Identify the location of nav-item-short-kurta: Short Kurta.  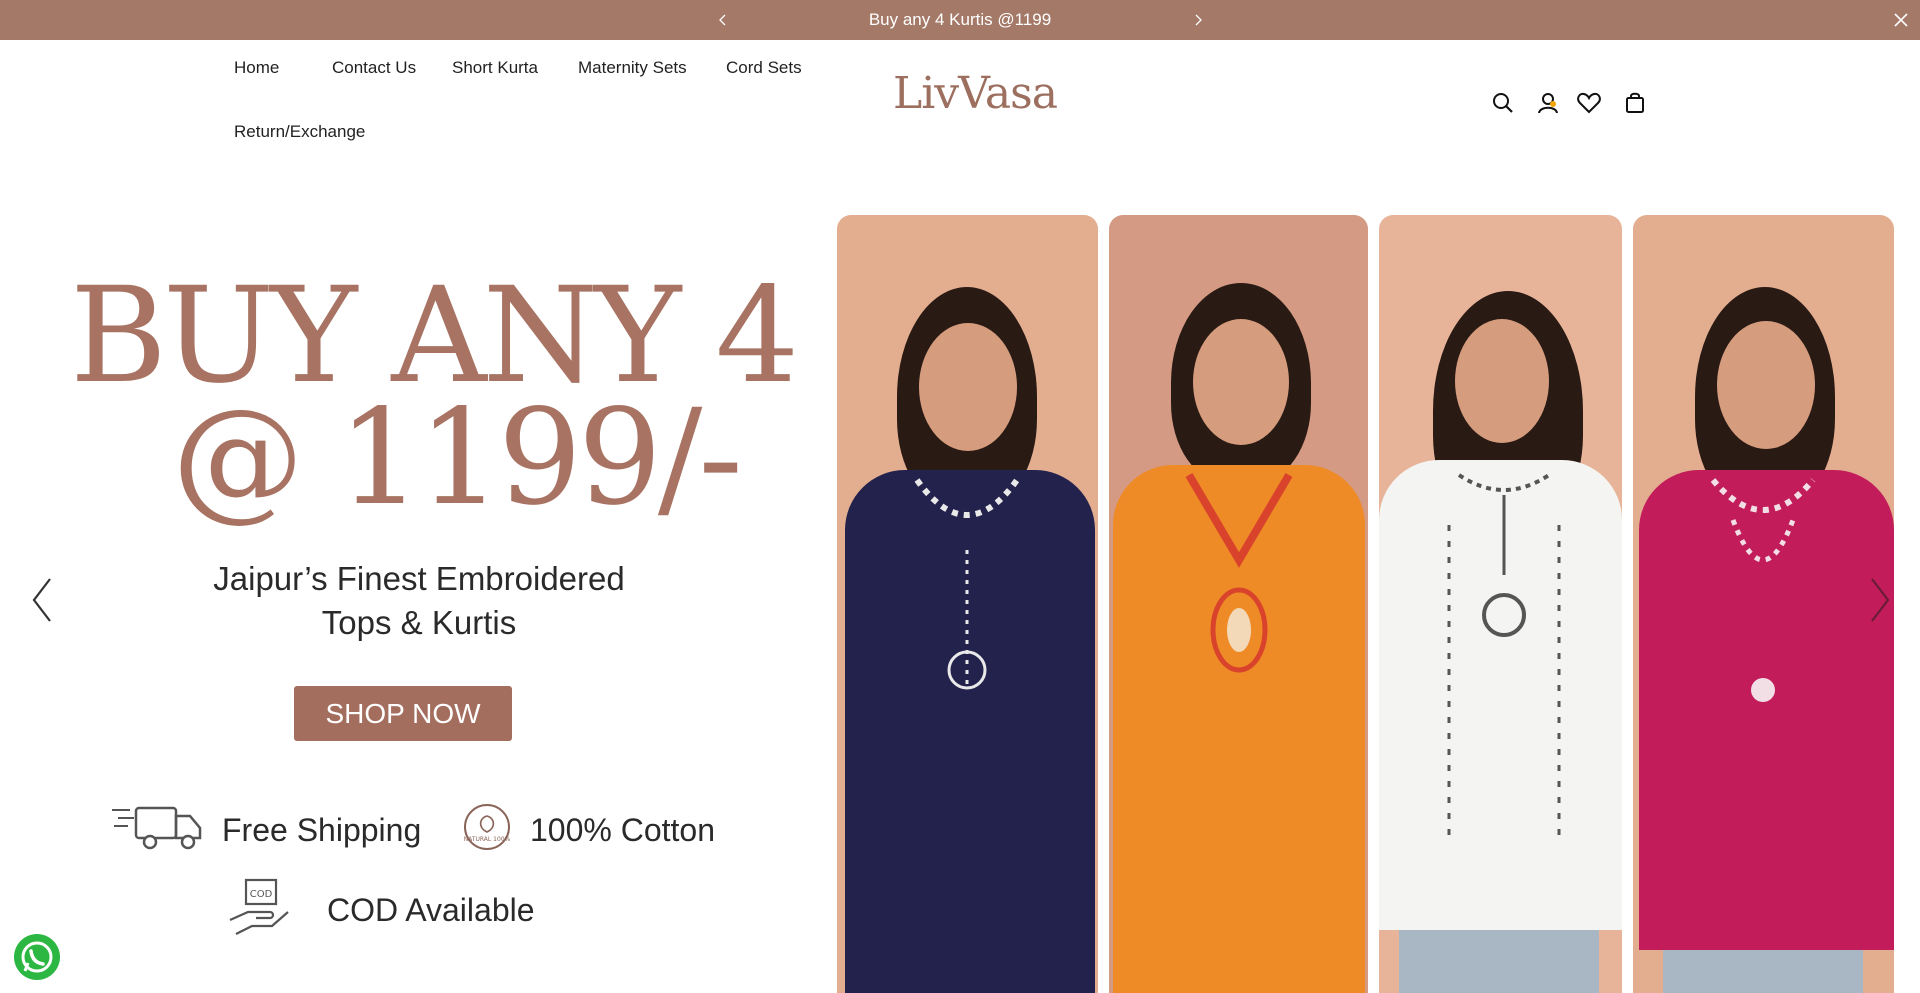
(495, 68).